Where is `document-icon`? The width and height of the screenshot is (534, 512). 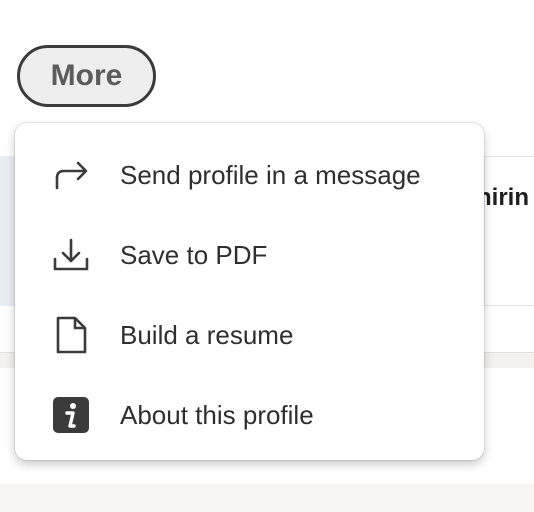 document-icon is located at coordinates (71, 335).